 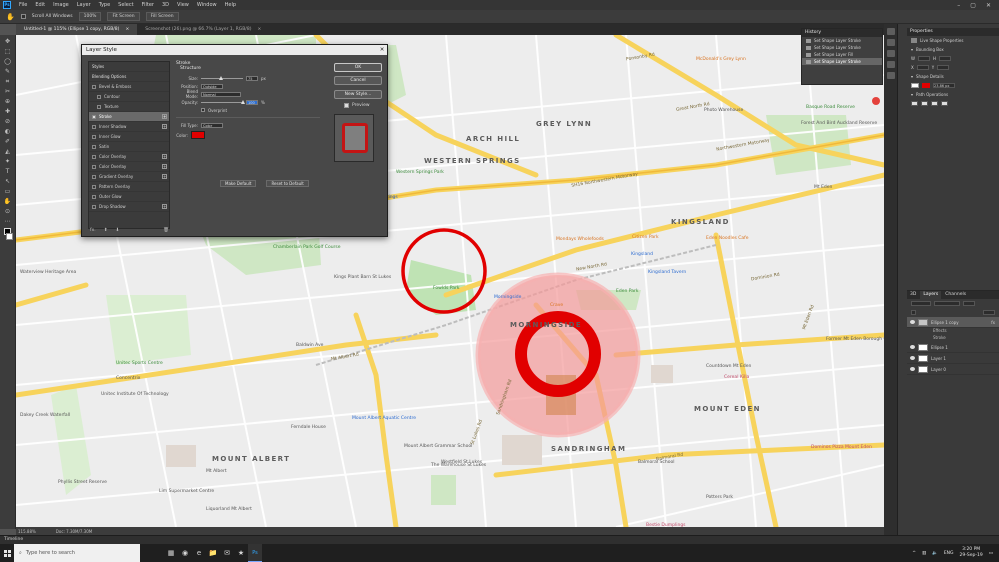 What do you see at coordinates (7, 52) in the screenshot?
I see `tool-1-icon: ⬚` at bounding box center [7, 52].